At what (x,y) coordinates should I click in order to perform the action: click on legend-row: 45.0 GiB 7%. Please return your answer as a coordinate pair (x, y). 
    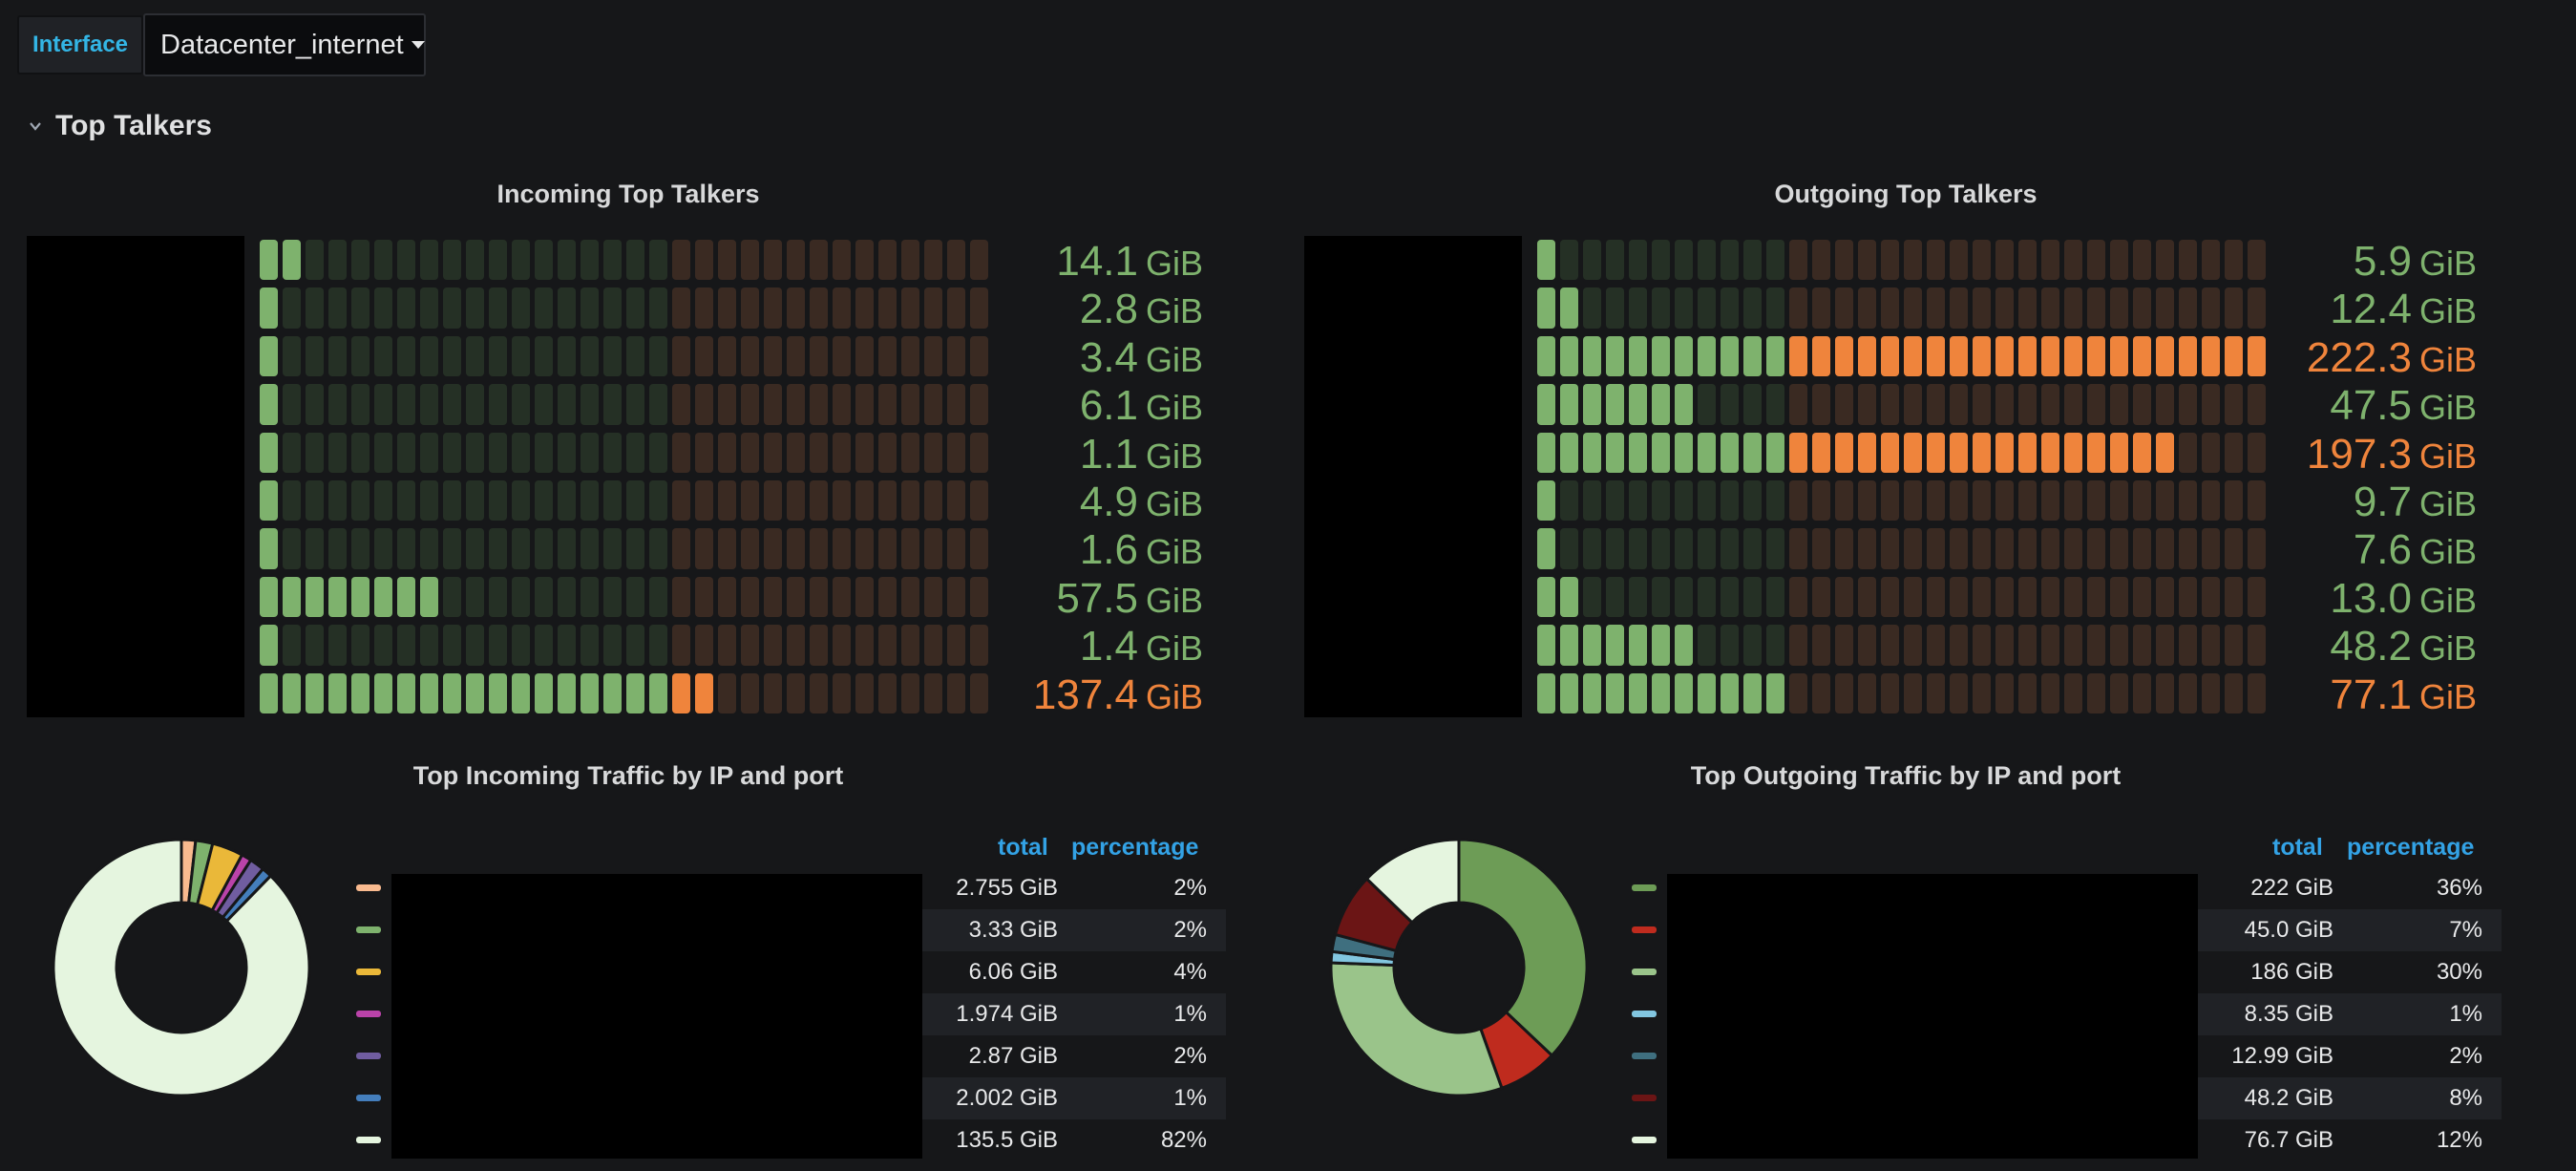
    Looking at the image, I should click on (2350, 930).